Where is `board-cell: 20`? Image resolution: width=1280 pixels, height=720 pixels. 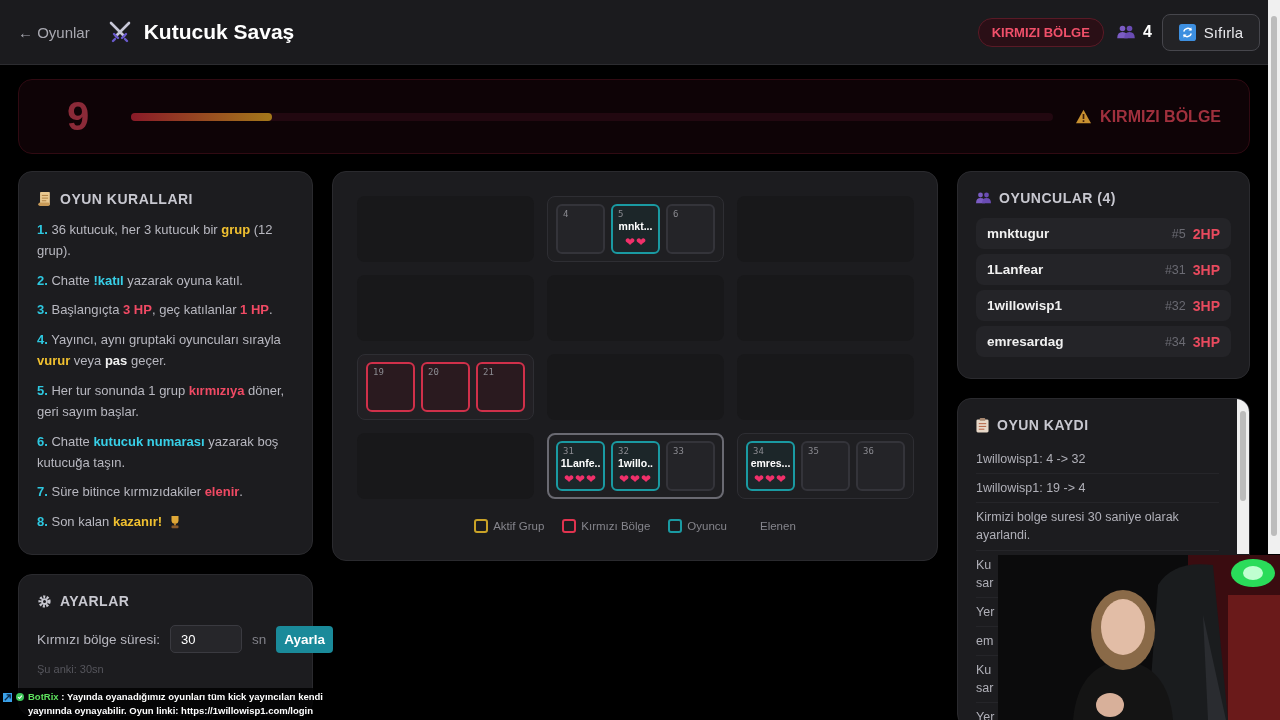
board-cell: 20 is located at coordinates (445, 387).